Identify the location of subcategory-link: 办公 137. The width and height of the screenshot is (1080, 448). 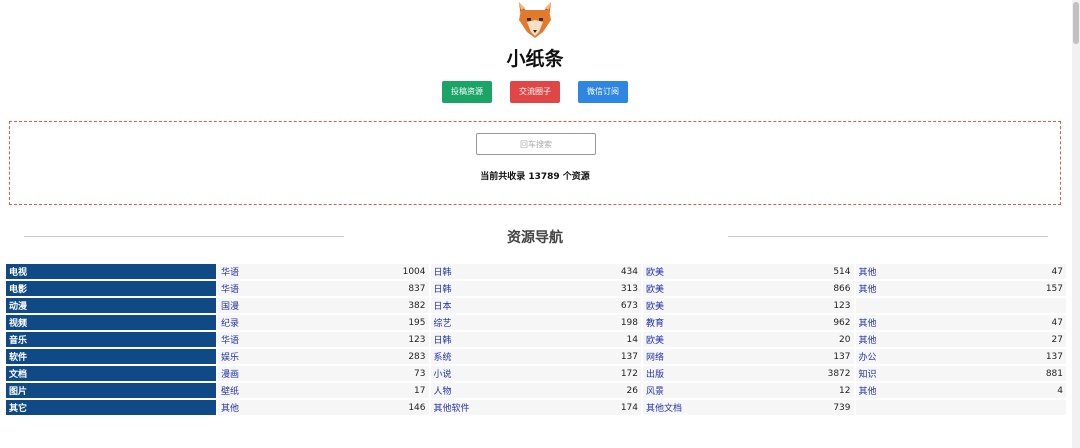
(961, 357).